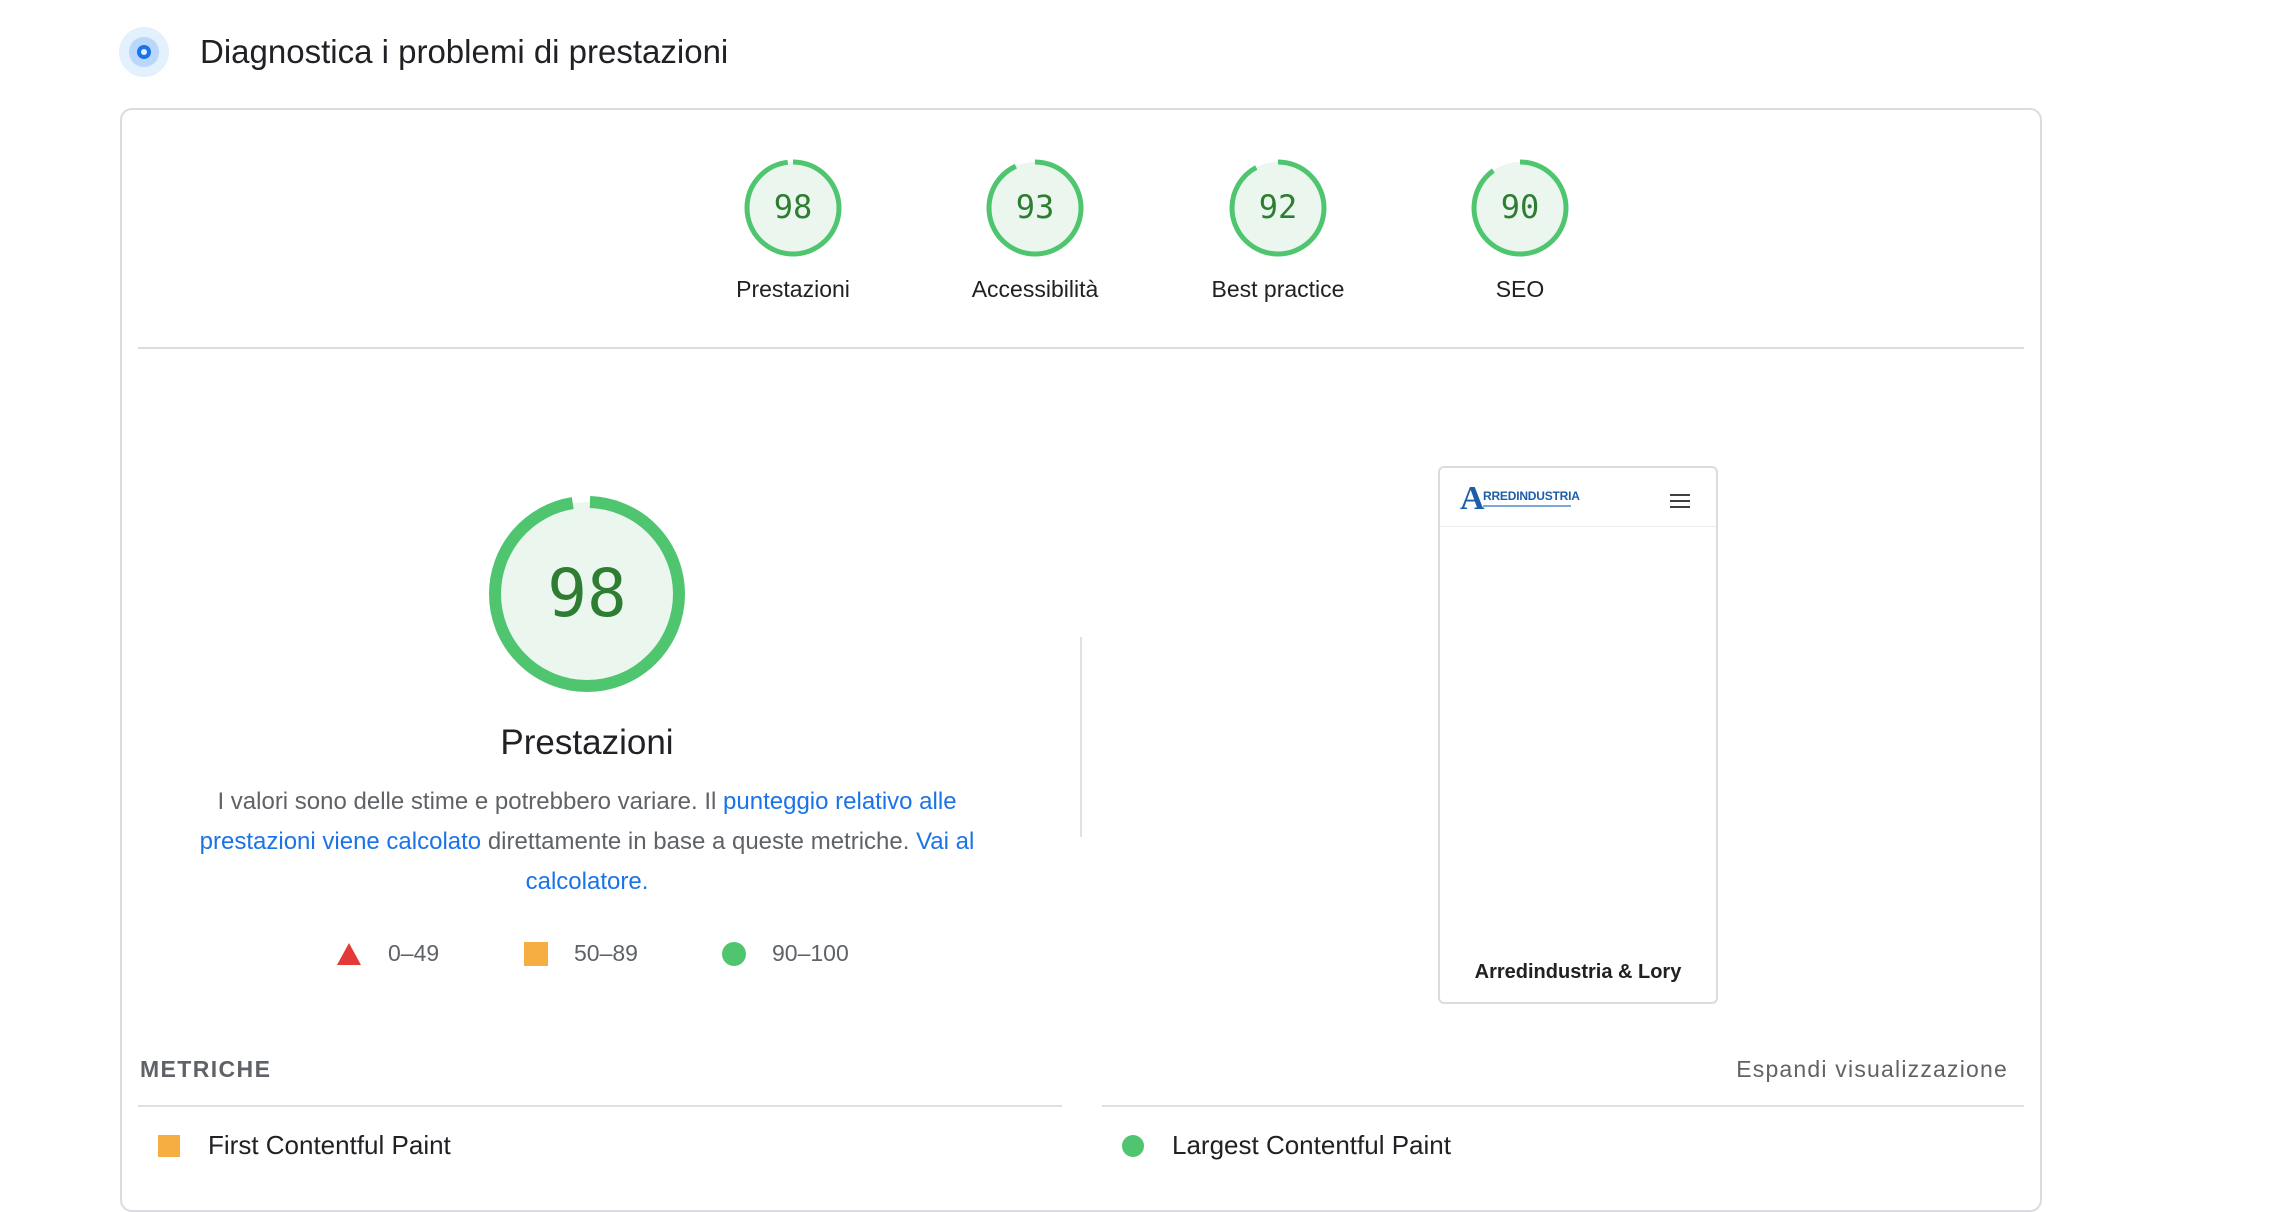 This screenshot has height=1212, width=2270. I want to click on category-label: SEO, so click(1520, 289).